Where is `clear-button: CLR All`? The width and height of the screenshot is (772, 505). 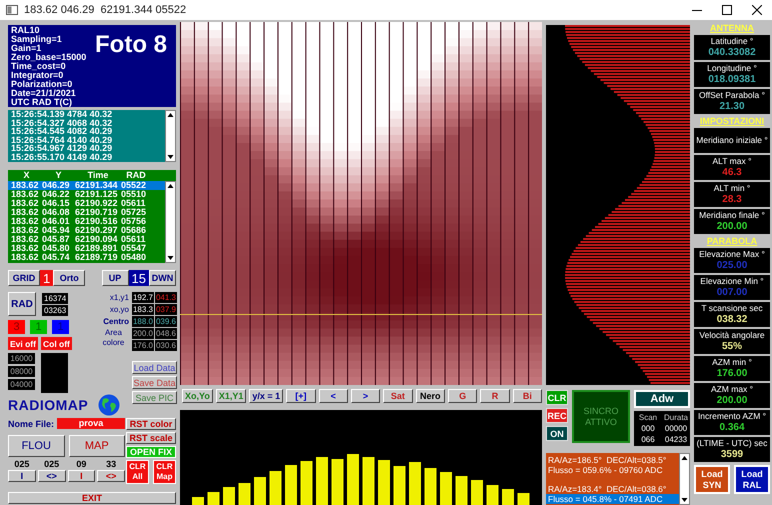
clear-button: CLR All is located at coordinates (137, 472).